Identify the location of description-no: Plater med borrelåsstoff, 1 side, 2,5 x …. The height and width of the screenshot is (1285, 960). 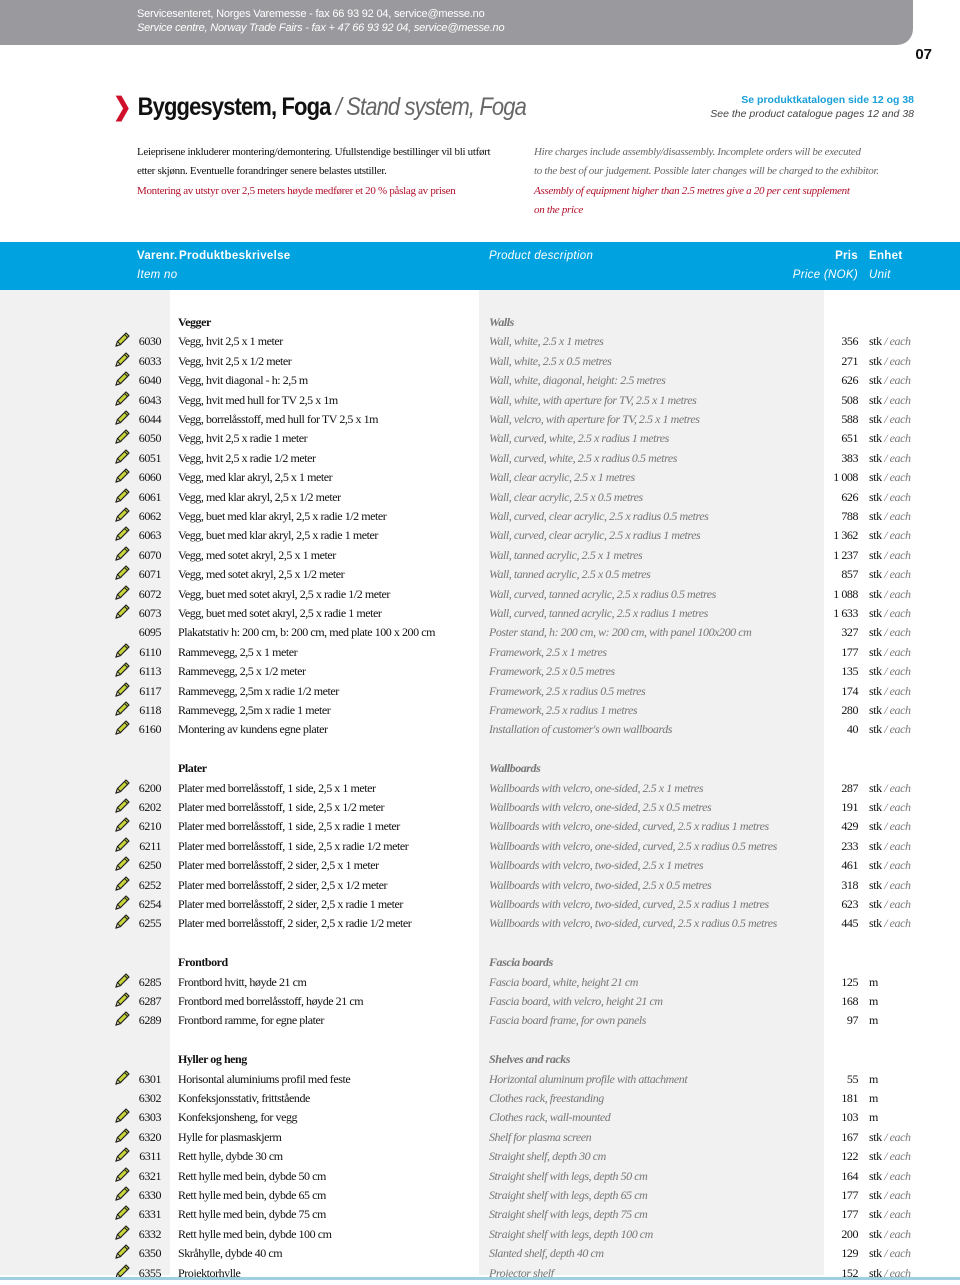
(293, 845).